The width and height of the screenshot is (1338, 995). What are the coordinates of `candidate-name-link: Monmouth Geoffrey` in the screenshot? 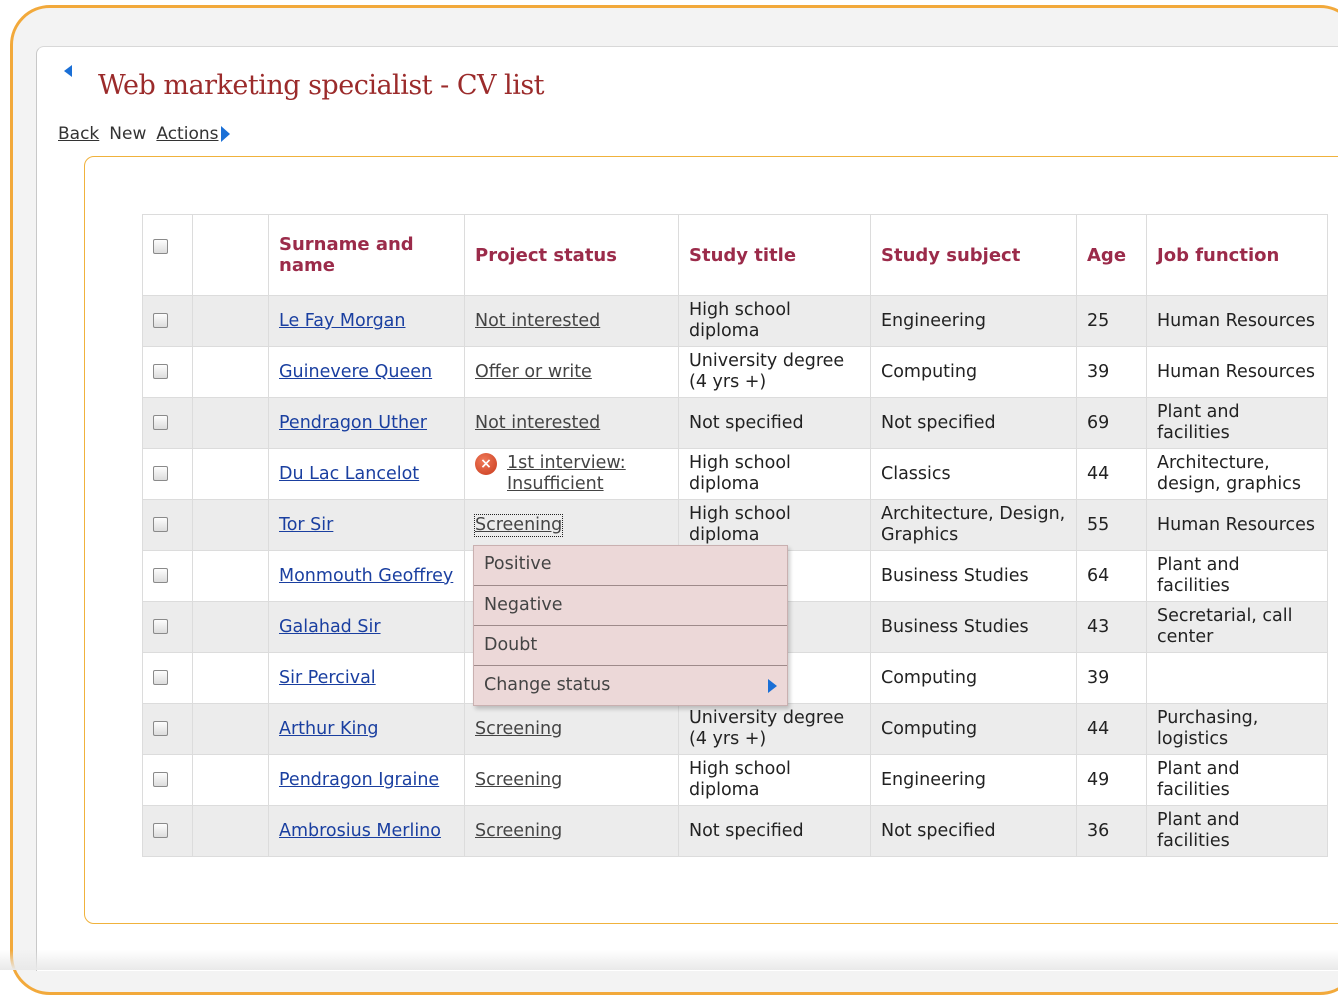 It's located at (366, 576).